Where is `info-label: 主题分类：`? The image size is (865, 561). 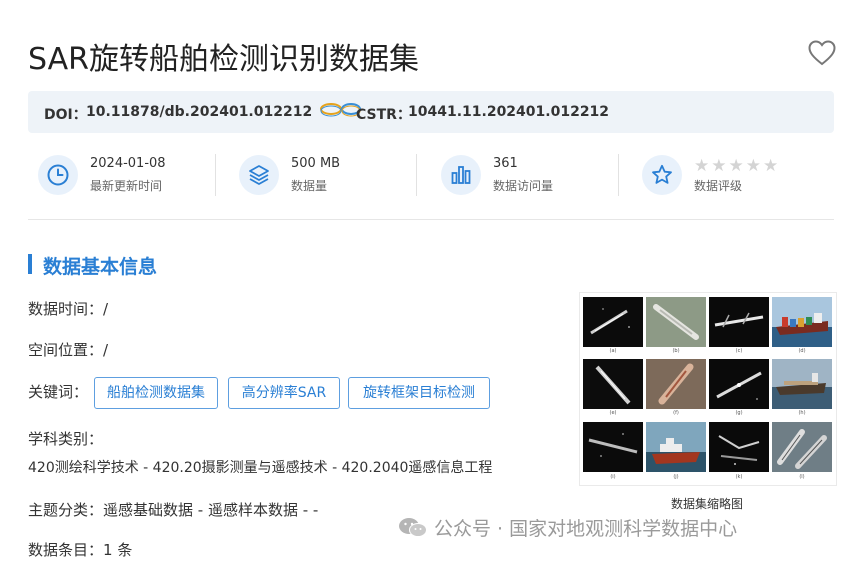
info-label: 主题分类： is located at coordinates (66, 510).